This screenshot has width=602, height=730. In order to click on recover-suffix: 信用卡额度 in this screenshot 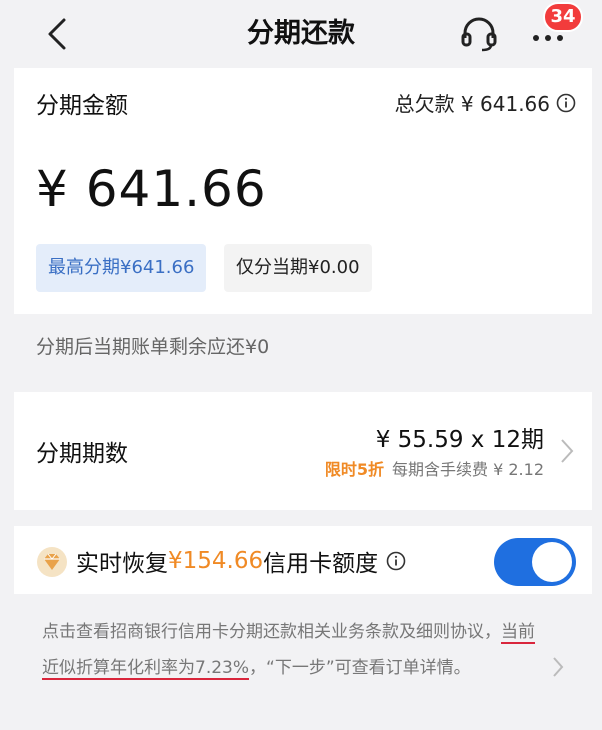, I will do `click(321, 564)`.